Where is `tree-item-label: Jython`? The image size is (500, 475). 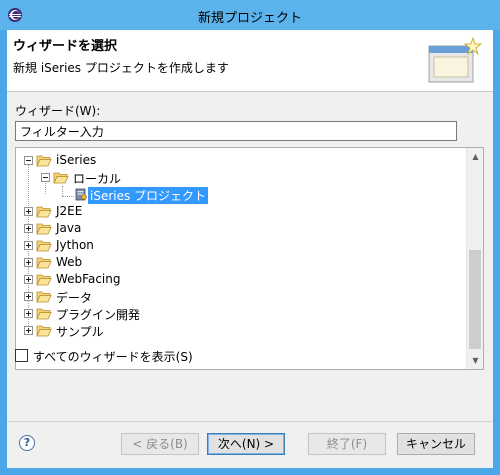
tree-item-label: Jython is located at coordinates (75, 245).